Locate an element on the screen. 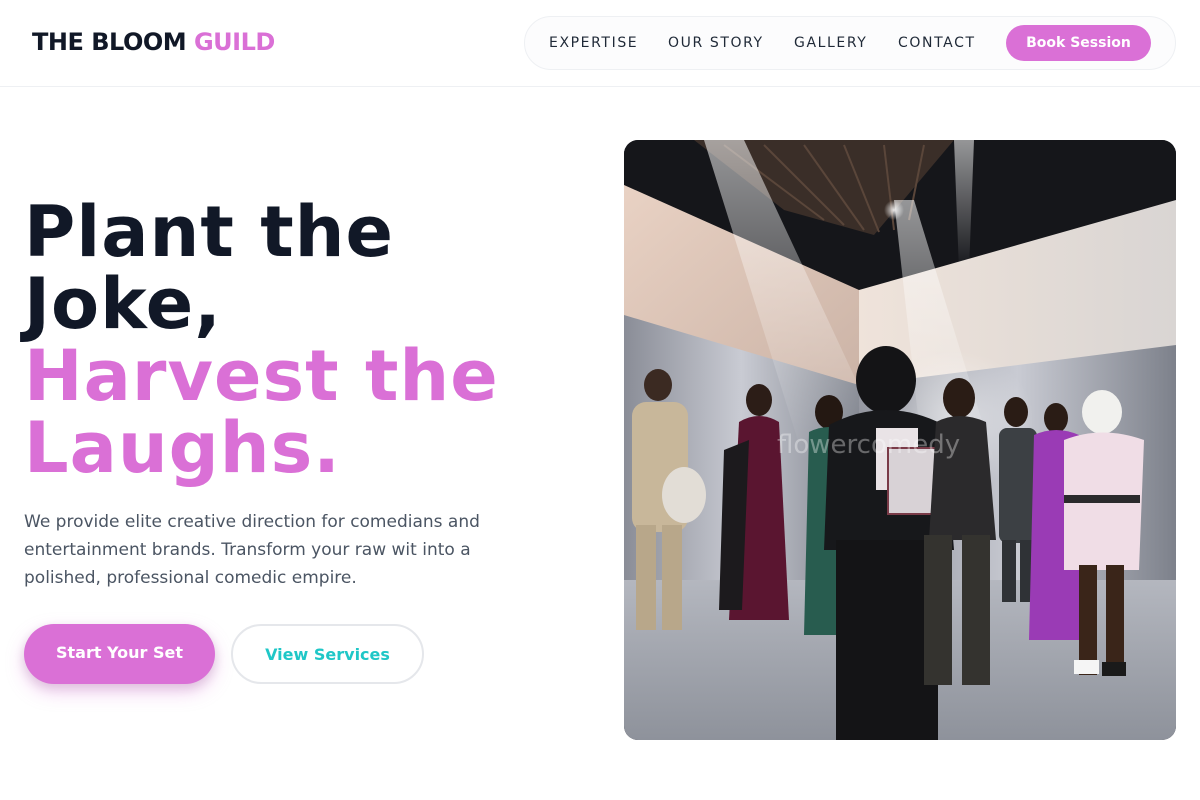  brand-name-accent: GUILD is located at coordinates (234, 42).